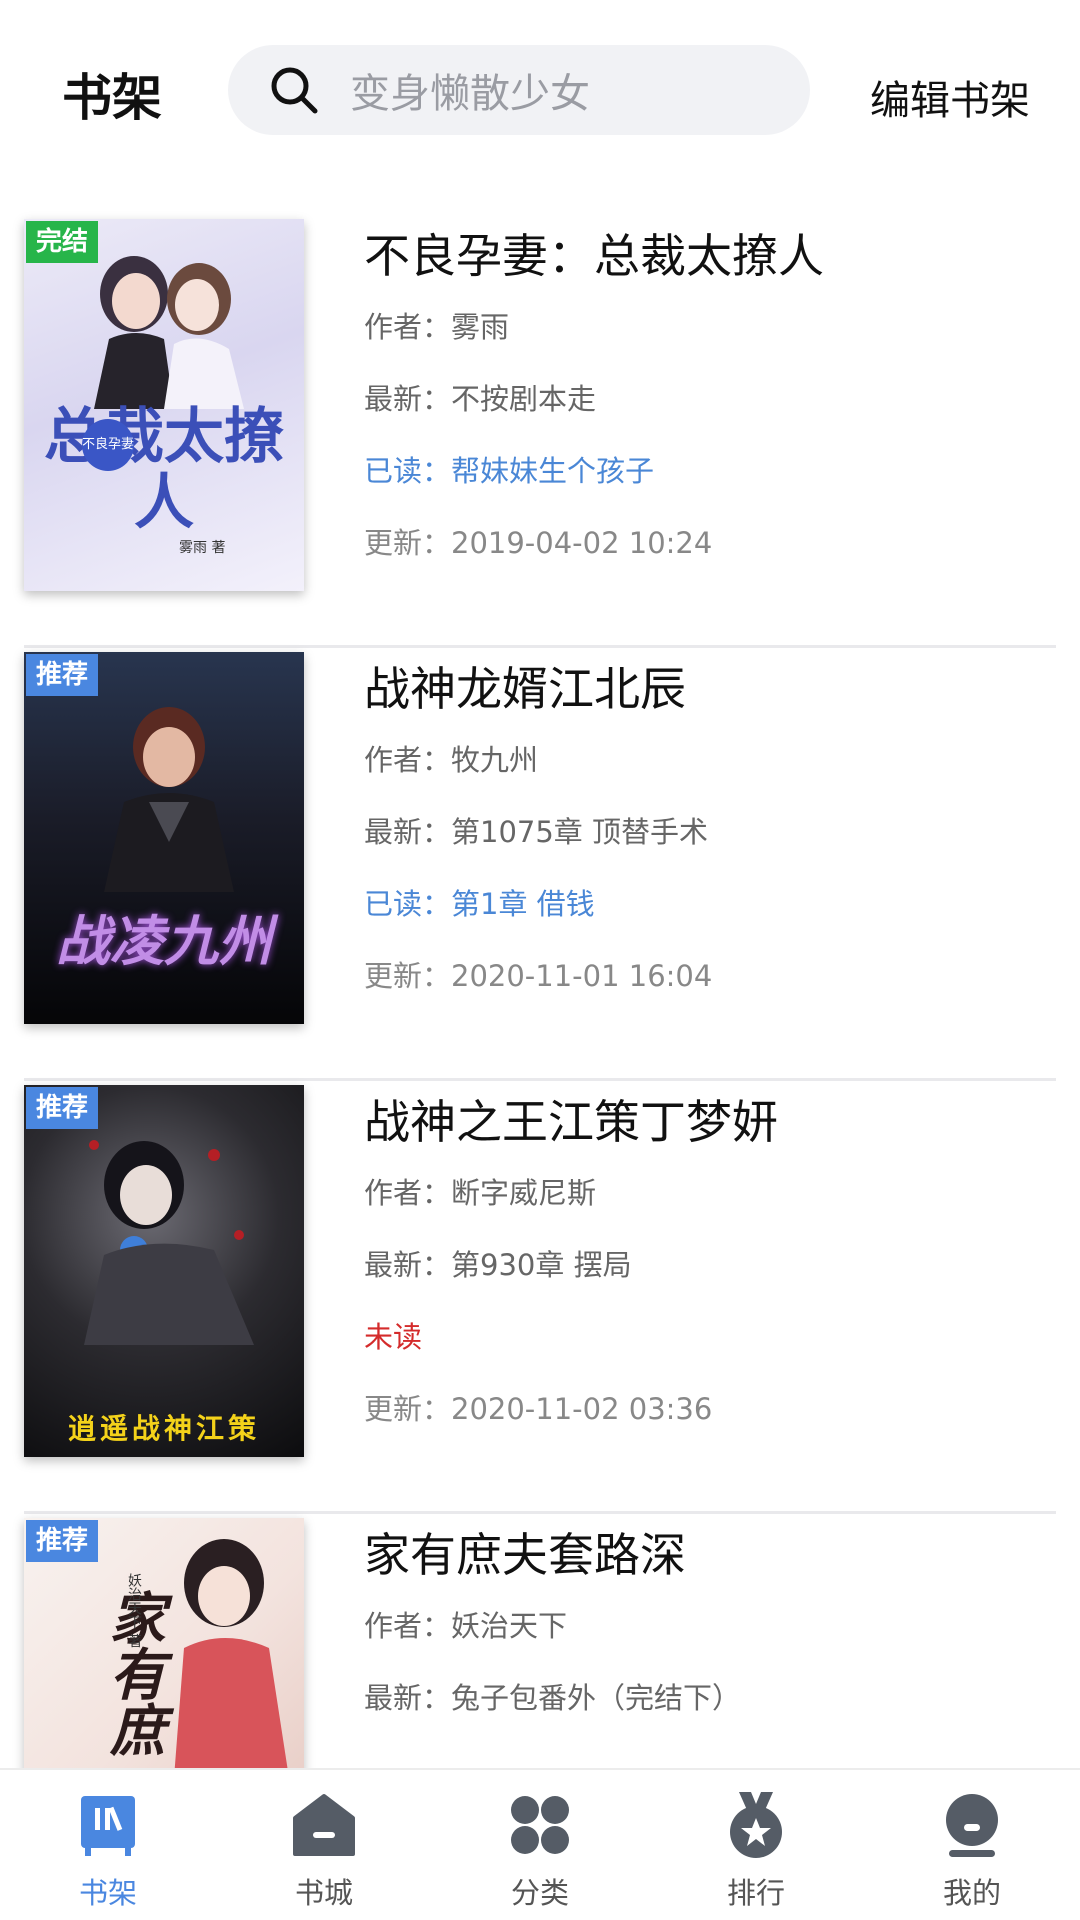  Describe the element at coordinates (525, 689) in the screenshot. I see `book-title: 战神龙婿江北辰` at that location.